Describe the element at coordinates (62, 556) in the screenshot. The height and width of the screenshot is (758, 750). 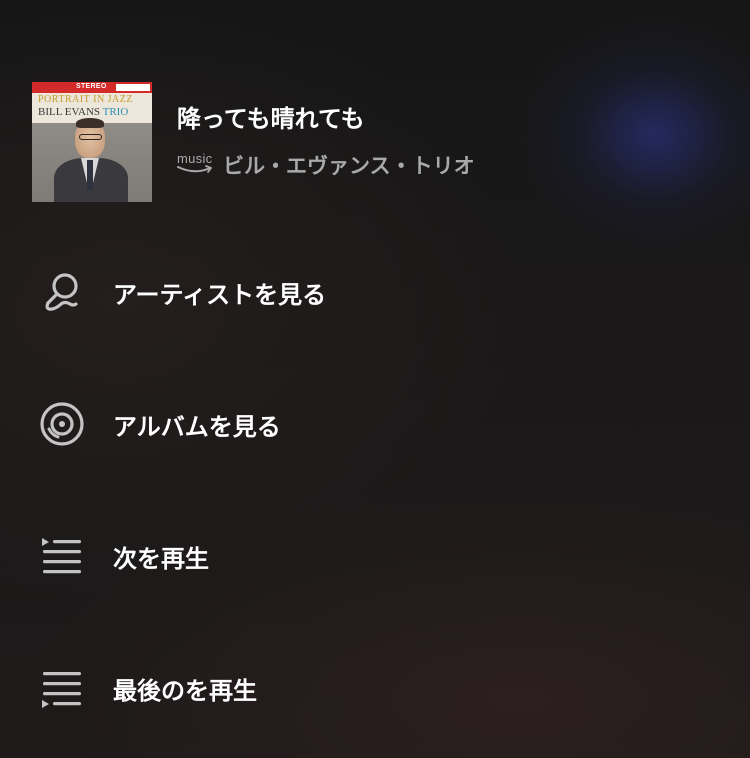
I see `play-next-icon` at that location.